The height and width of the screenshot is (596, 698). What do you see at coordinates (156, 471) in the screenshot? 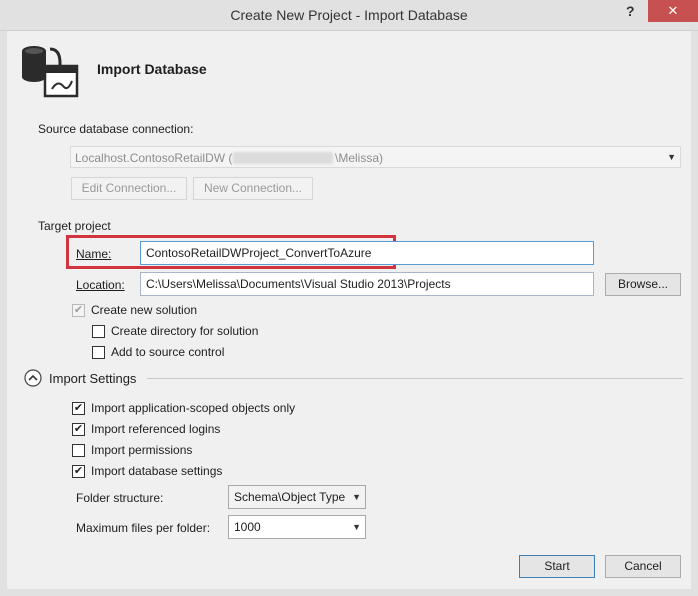
I see `option-label: Import database settings` at bounding box center [156, 471].